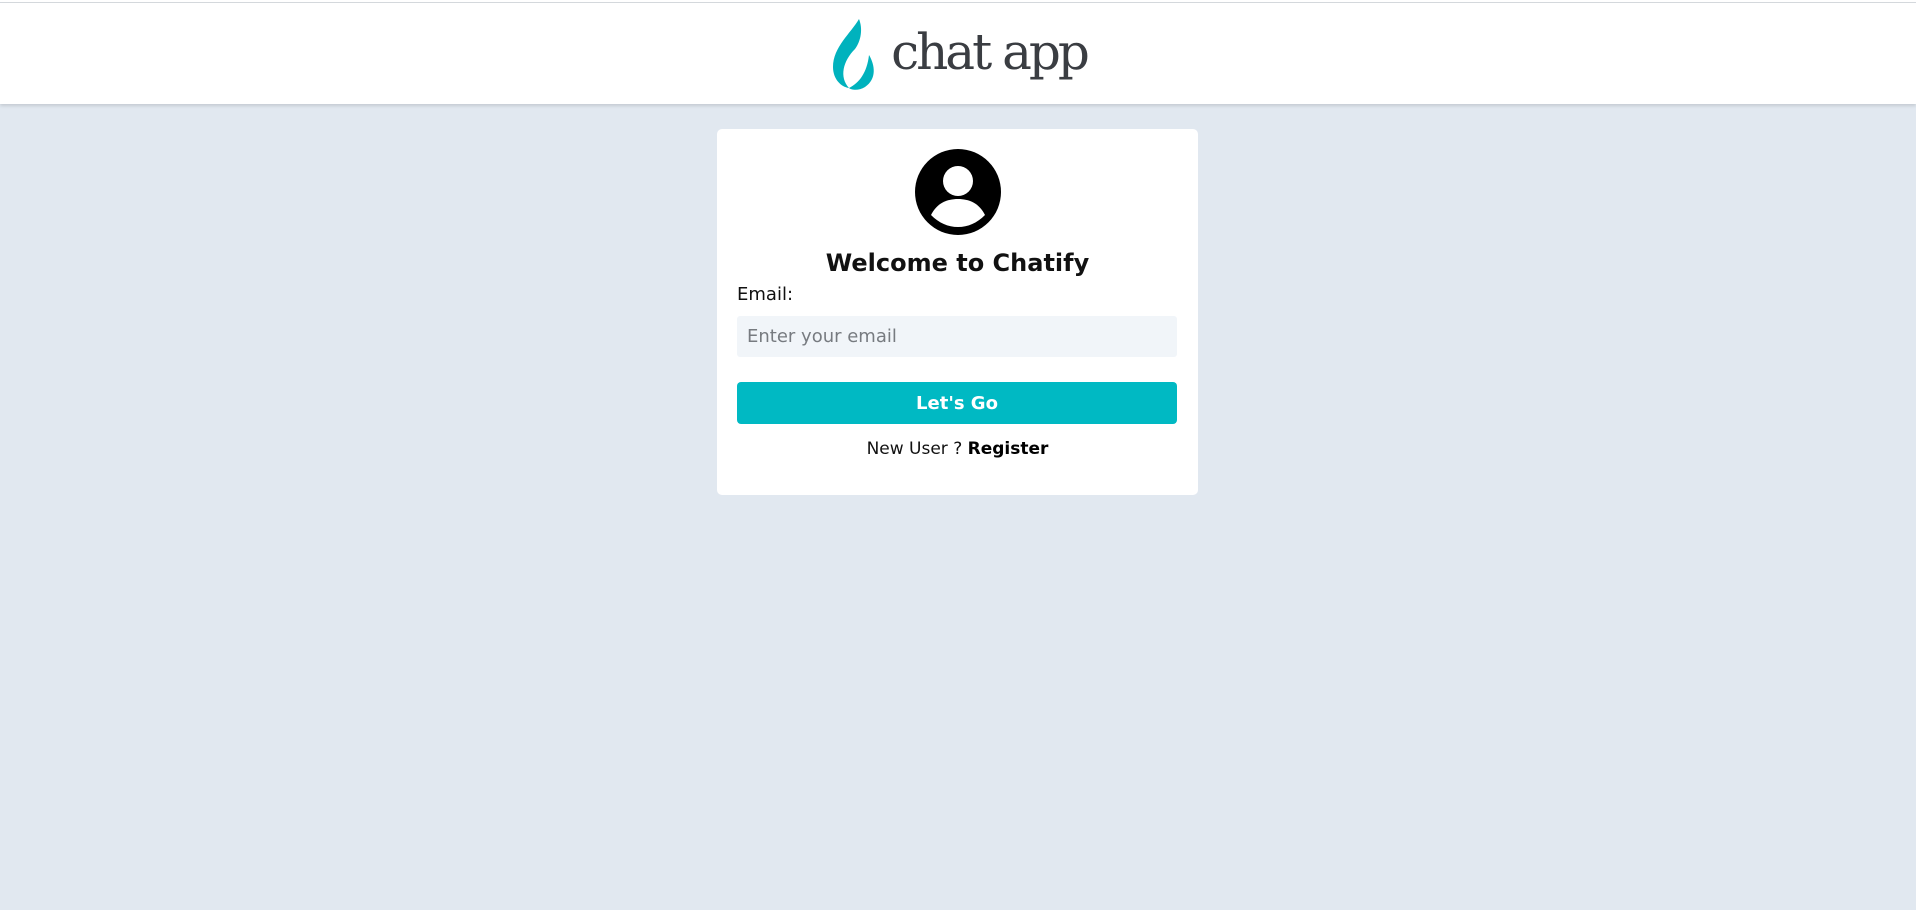 The width and height of the screenshot is (1916, 910). Describe the element at coordinates (853, 54) in the screenshot. I see `flame-logo-icon` at that location.